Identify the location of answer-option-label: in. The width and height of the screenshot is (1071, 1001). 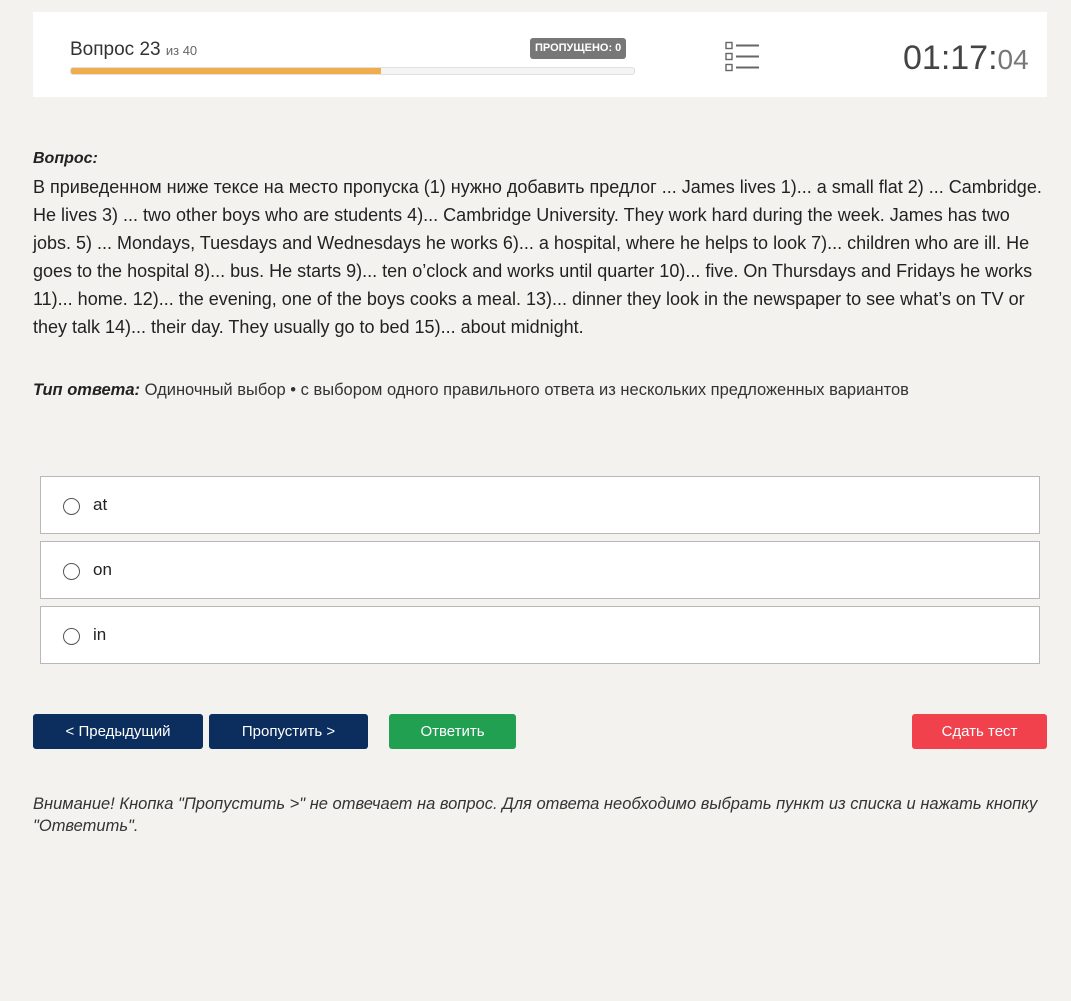
(100, 634).